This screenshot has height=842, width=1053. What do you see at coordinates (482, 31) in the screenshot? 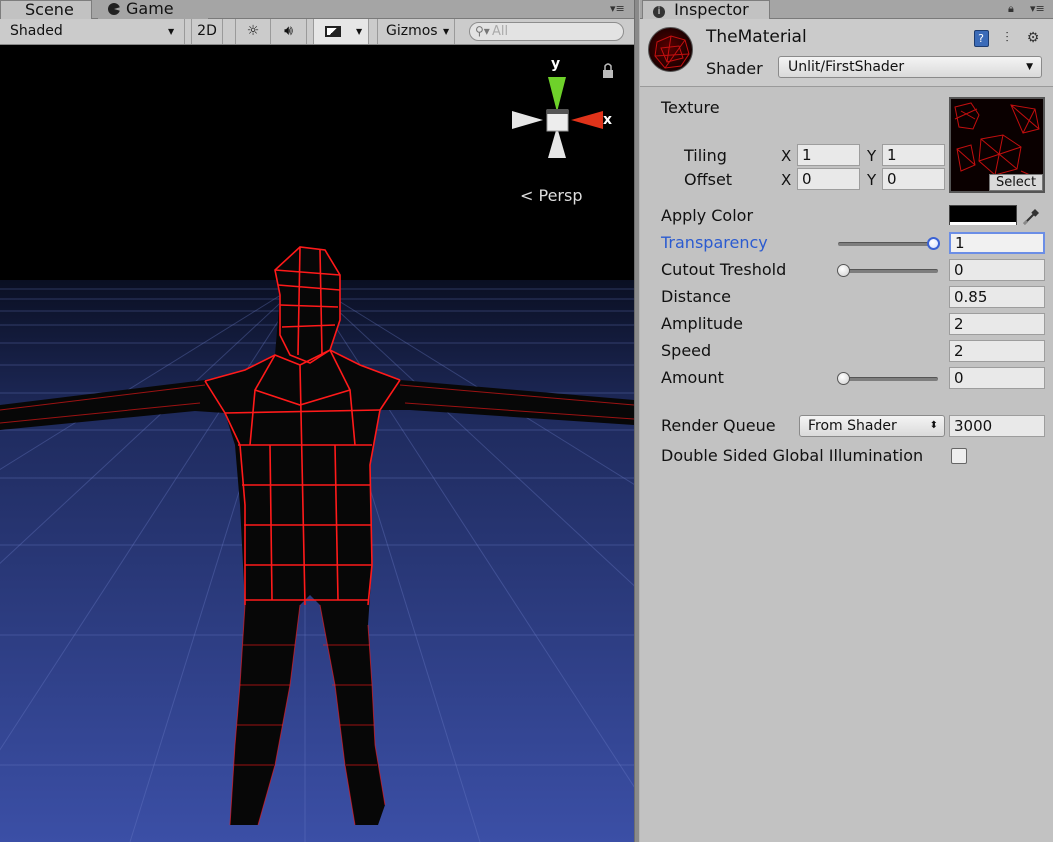
I see `search-icon: ⚲▾` at bounding box center [482, 31].